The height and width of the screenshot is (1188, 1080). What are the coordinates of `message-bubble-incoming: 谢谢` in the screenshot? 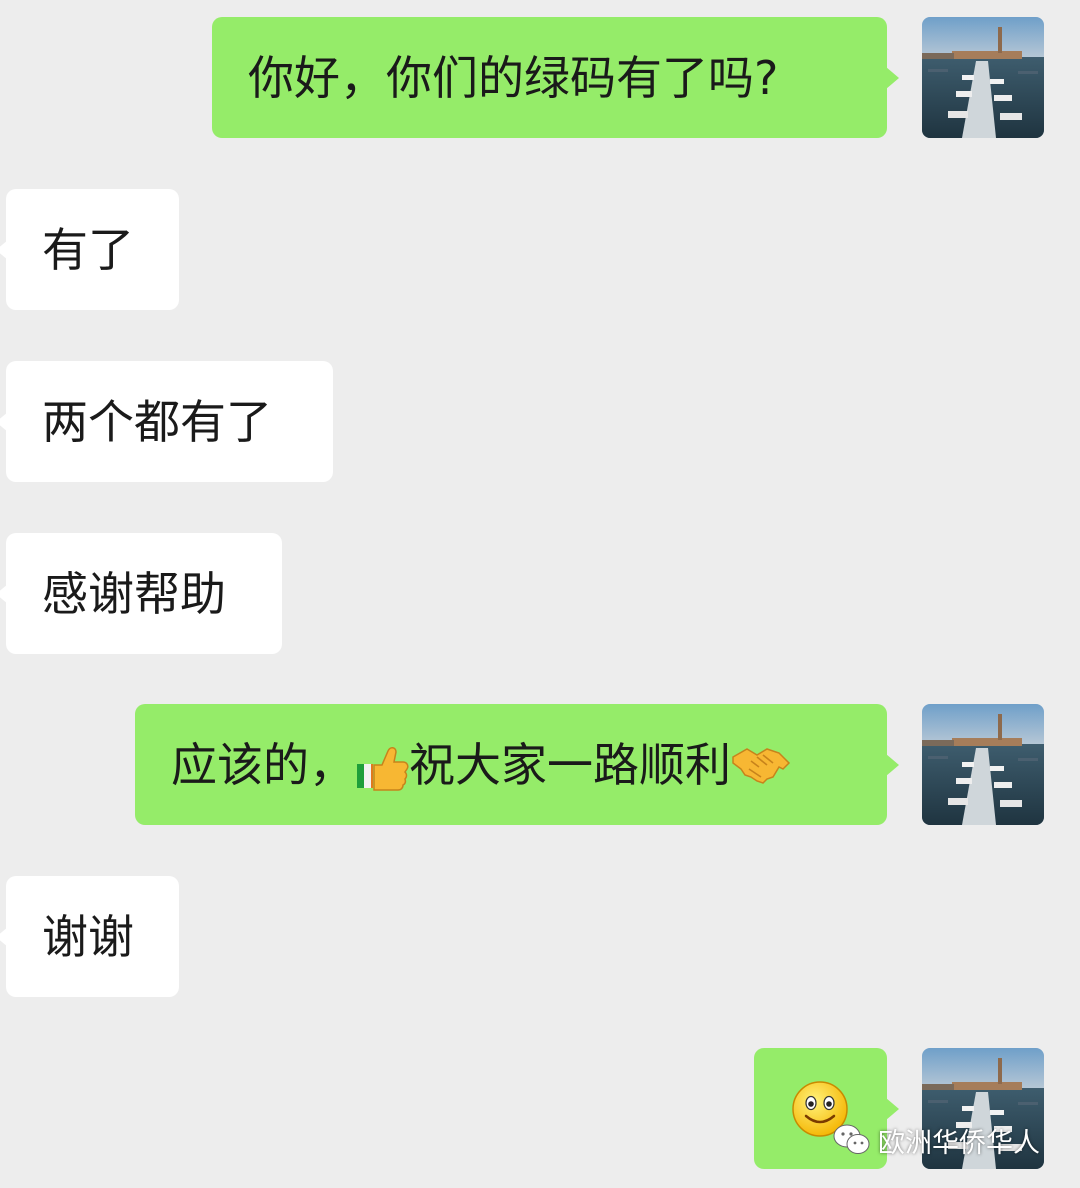 It's located at (89, 936).